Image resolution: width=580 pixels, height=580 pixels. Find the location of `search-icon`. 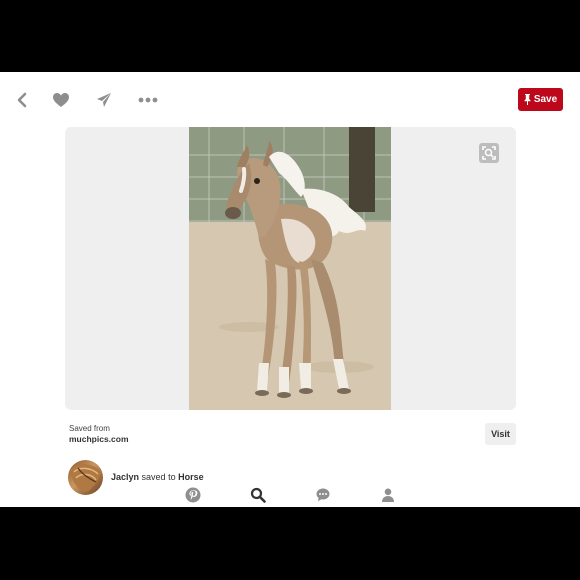

search-icon is located at coordinates (258, 495).